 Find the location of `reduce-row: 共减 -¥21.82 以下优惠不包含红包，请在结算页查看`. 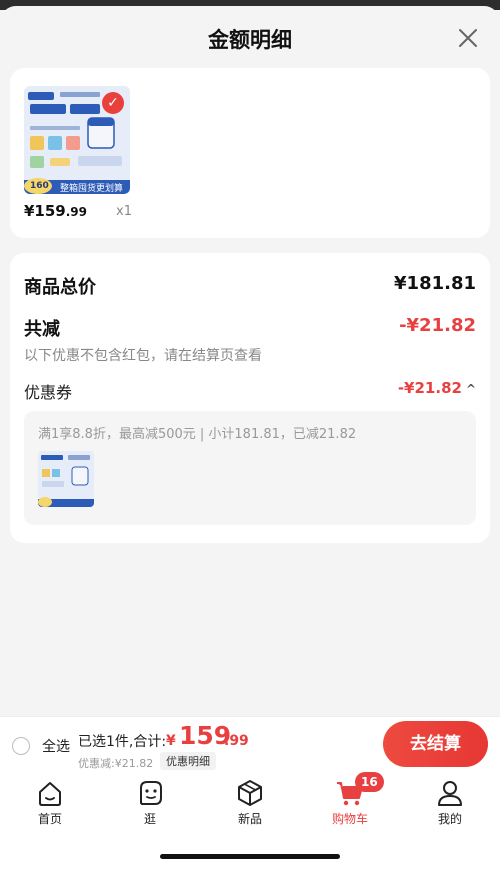

reduce-row: 共减 -¥21.82 以下优惠不包含红包，请在结算页查看 is located at coordinates (250, 340).